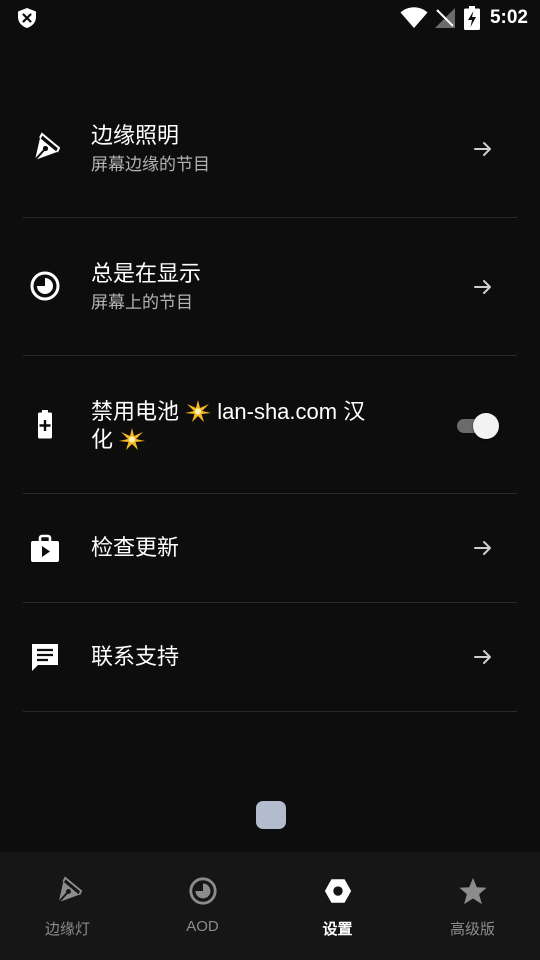 This screenshot has width=540, height=960. I want to click on title-part: lan-sha.com 汉, so click(291, 411).